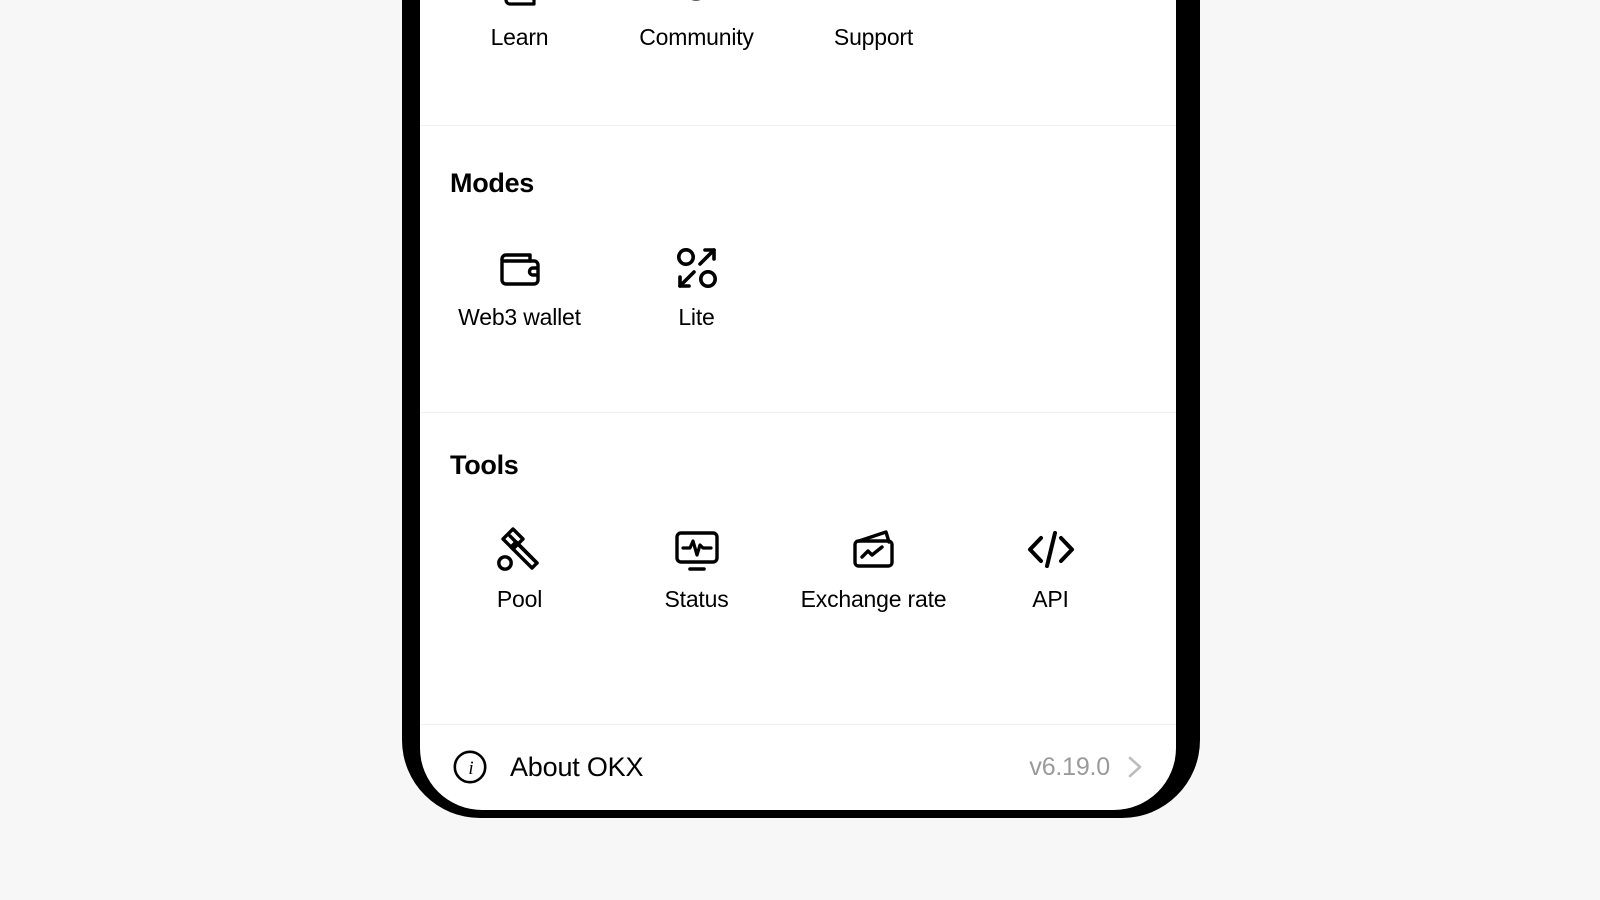 This screenshot has height=900, width=1600. What do you see at coordinates (874, 550) in the screenshot?
I see `rate-card-icon` at bounding box center [874, 550].